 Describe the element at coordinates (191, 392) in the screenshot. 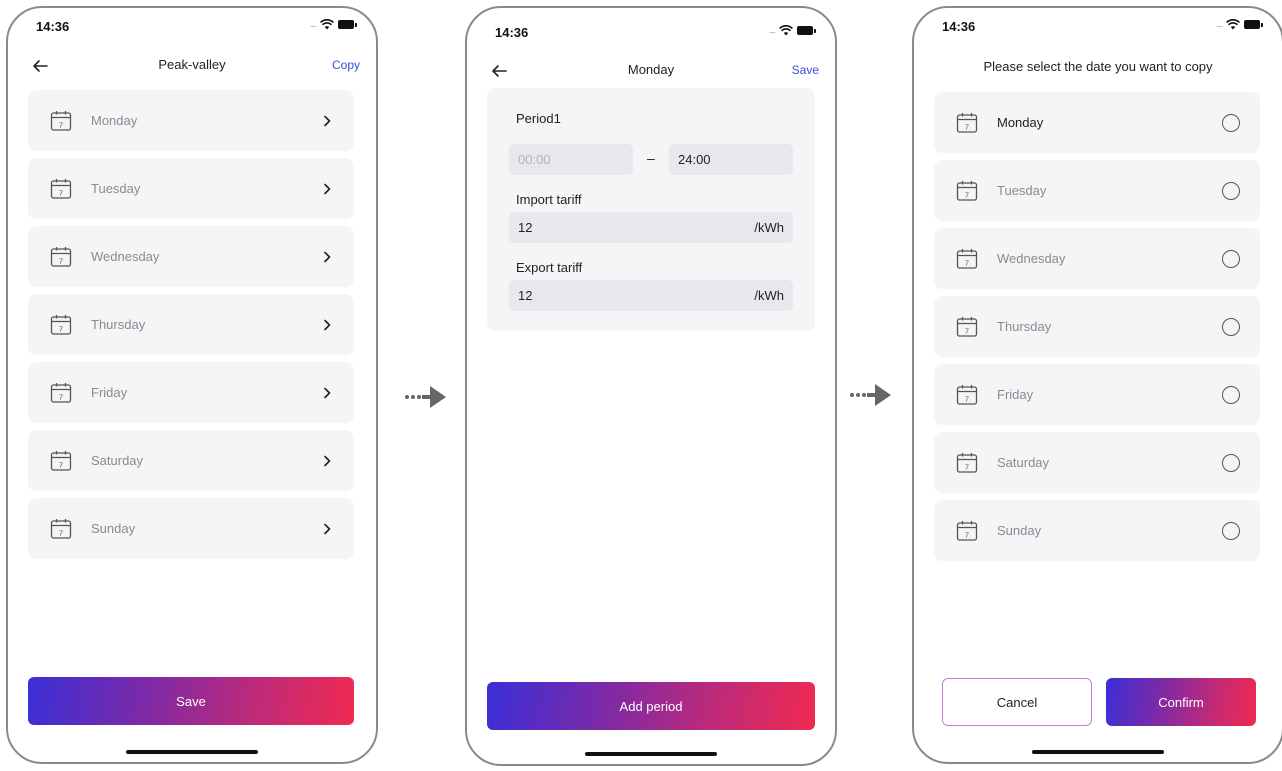

I see `day-item-friday: 7 Friday` at that location.